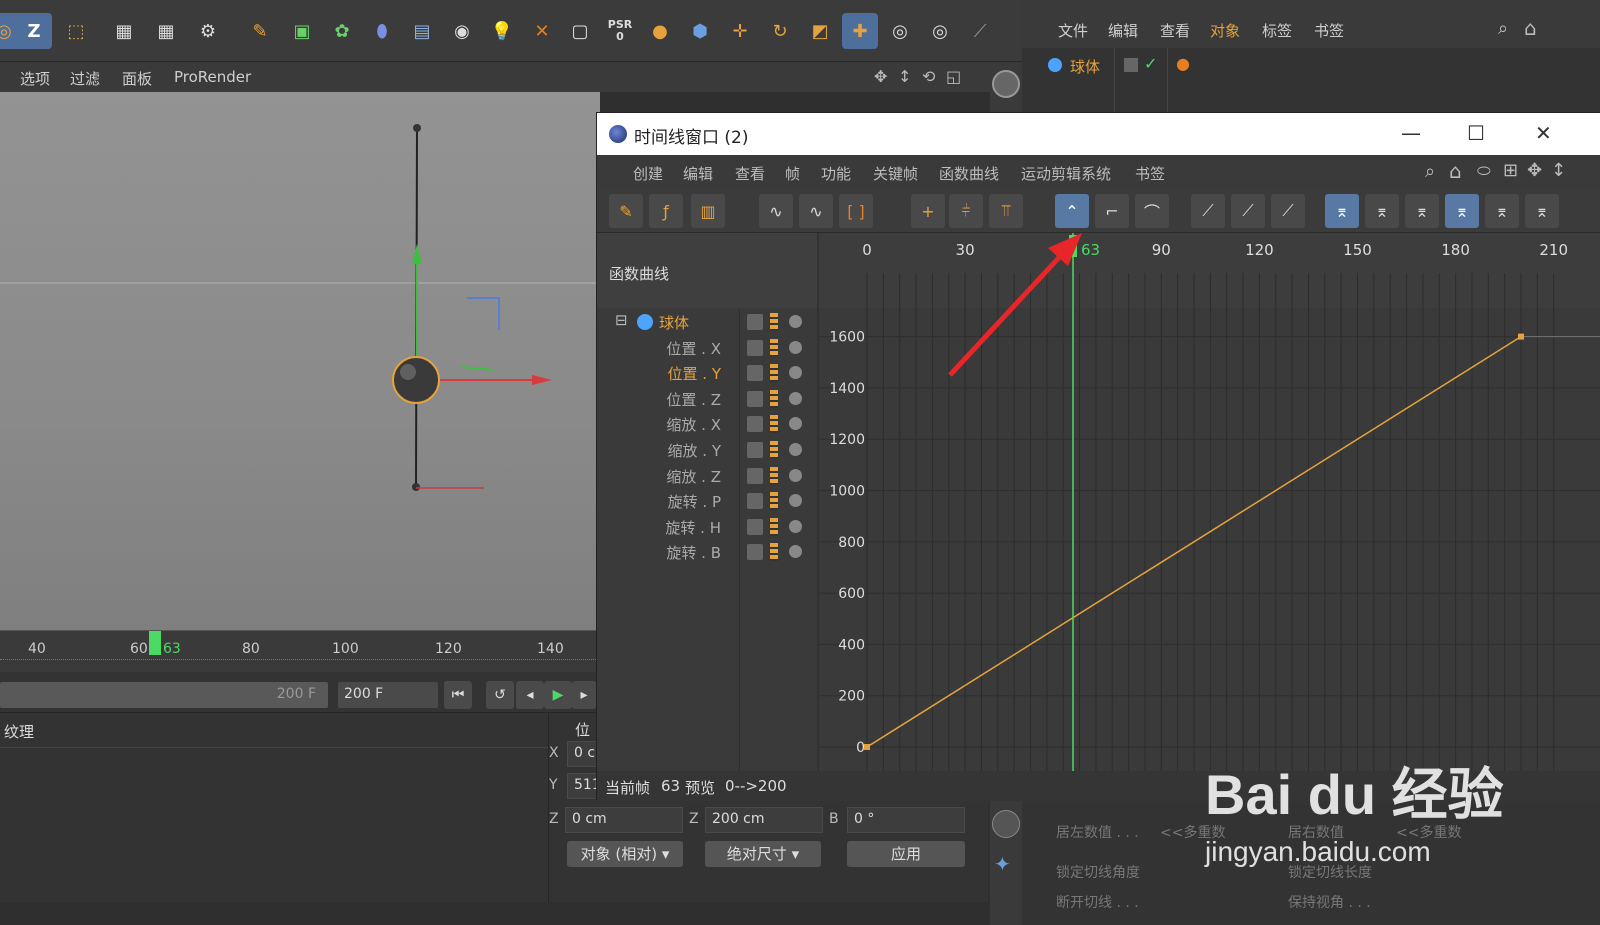  I want to click on pan-icon: ✥, so click(1534, 170).